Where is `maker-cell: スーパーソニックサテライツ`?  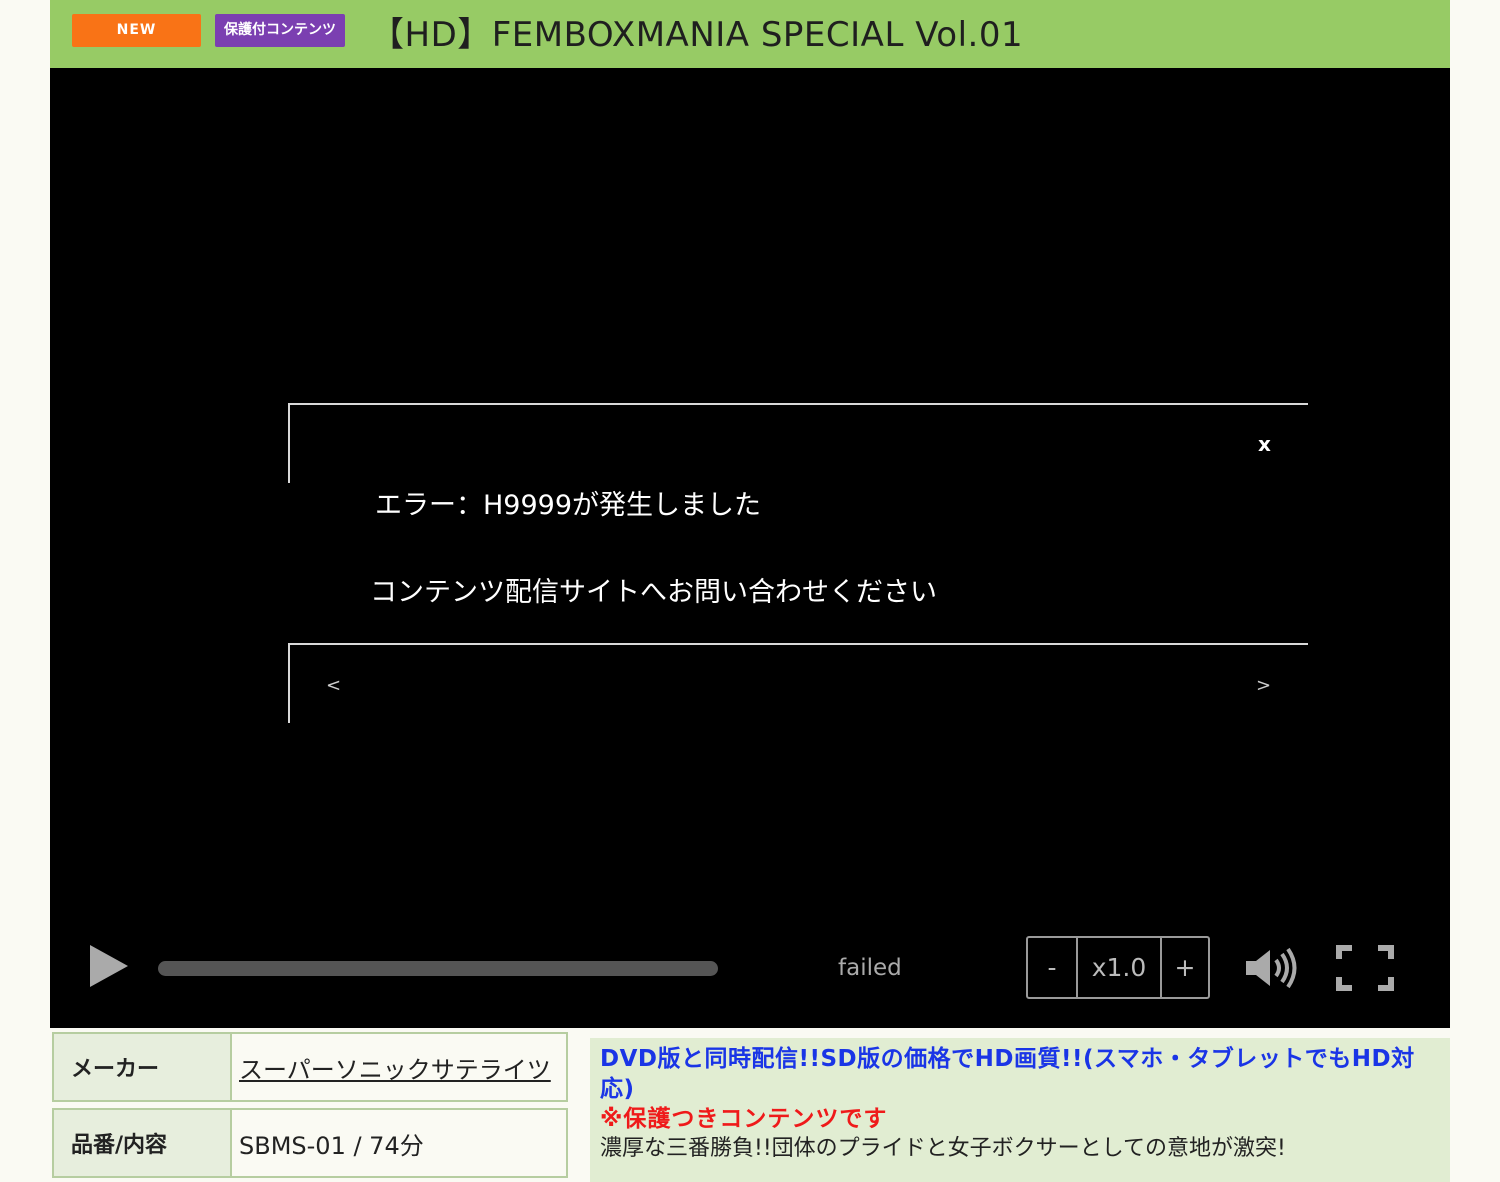 maker-cell: スーパーソニックサテライツ is located at coordinates (399, 1067).